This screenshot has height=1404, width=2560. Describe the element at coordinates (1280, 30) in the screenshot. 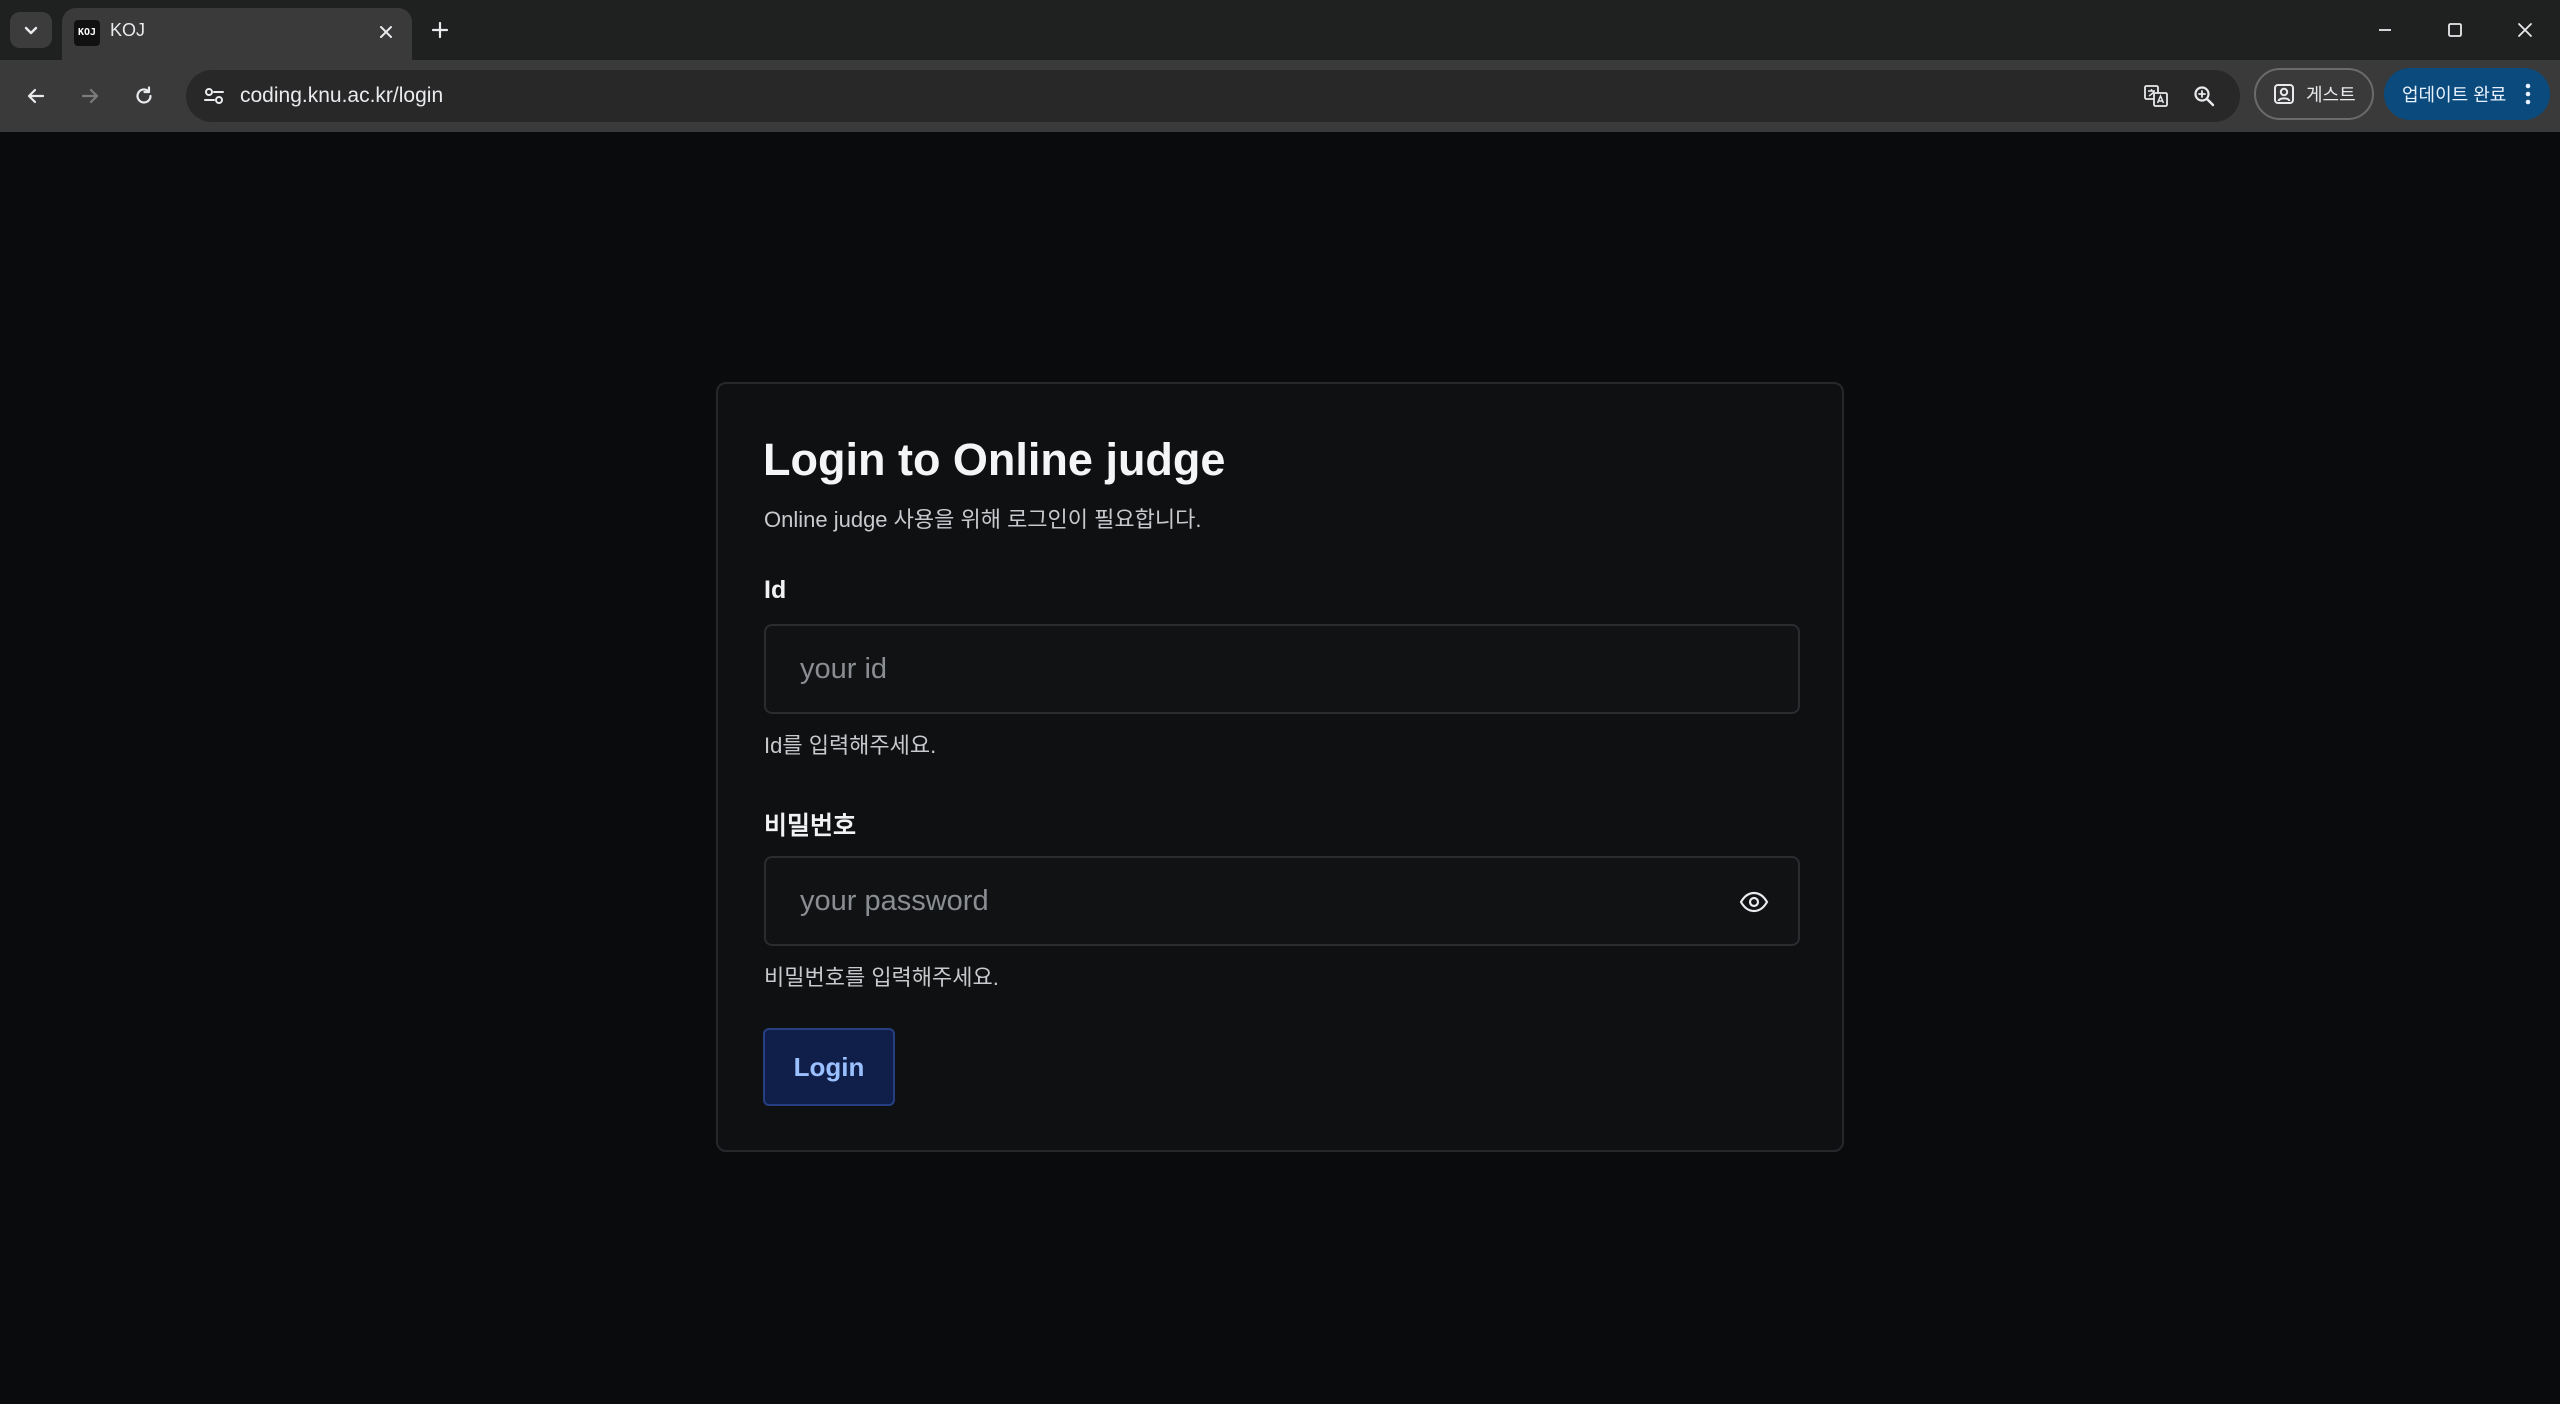

I see `tab-strip: KOJ KOJ` at that location.